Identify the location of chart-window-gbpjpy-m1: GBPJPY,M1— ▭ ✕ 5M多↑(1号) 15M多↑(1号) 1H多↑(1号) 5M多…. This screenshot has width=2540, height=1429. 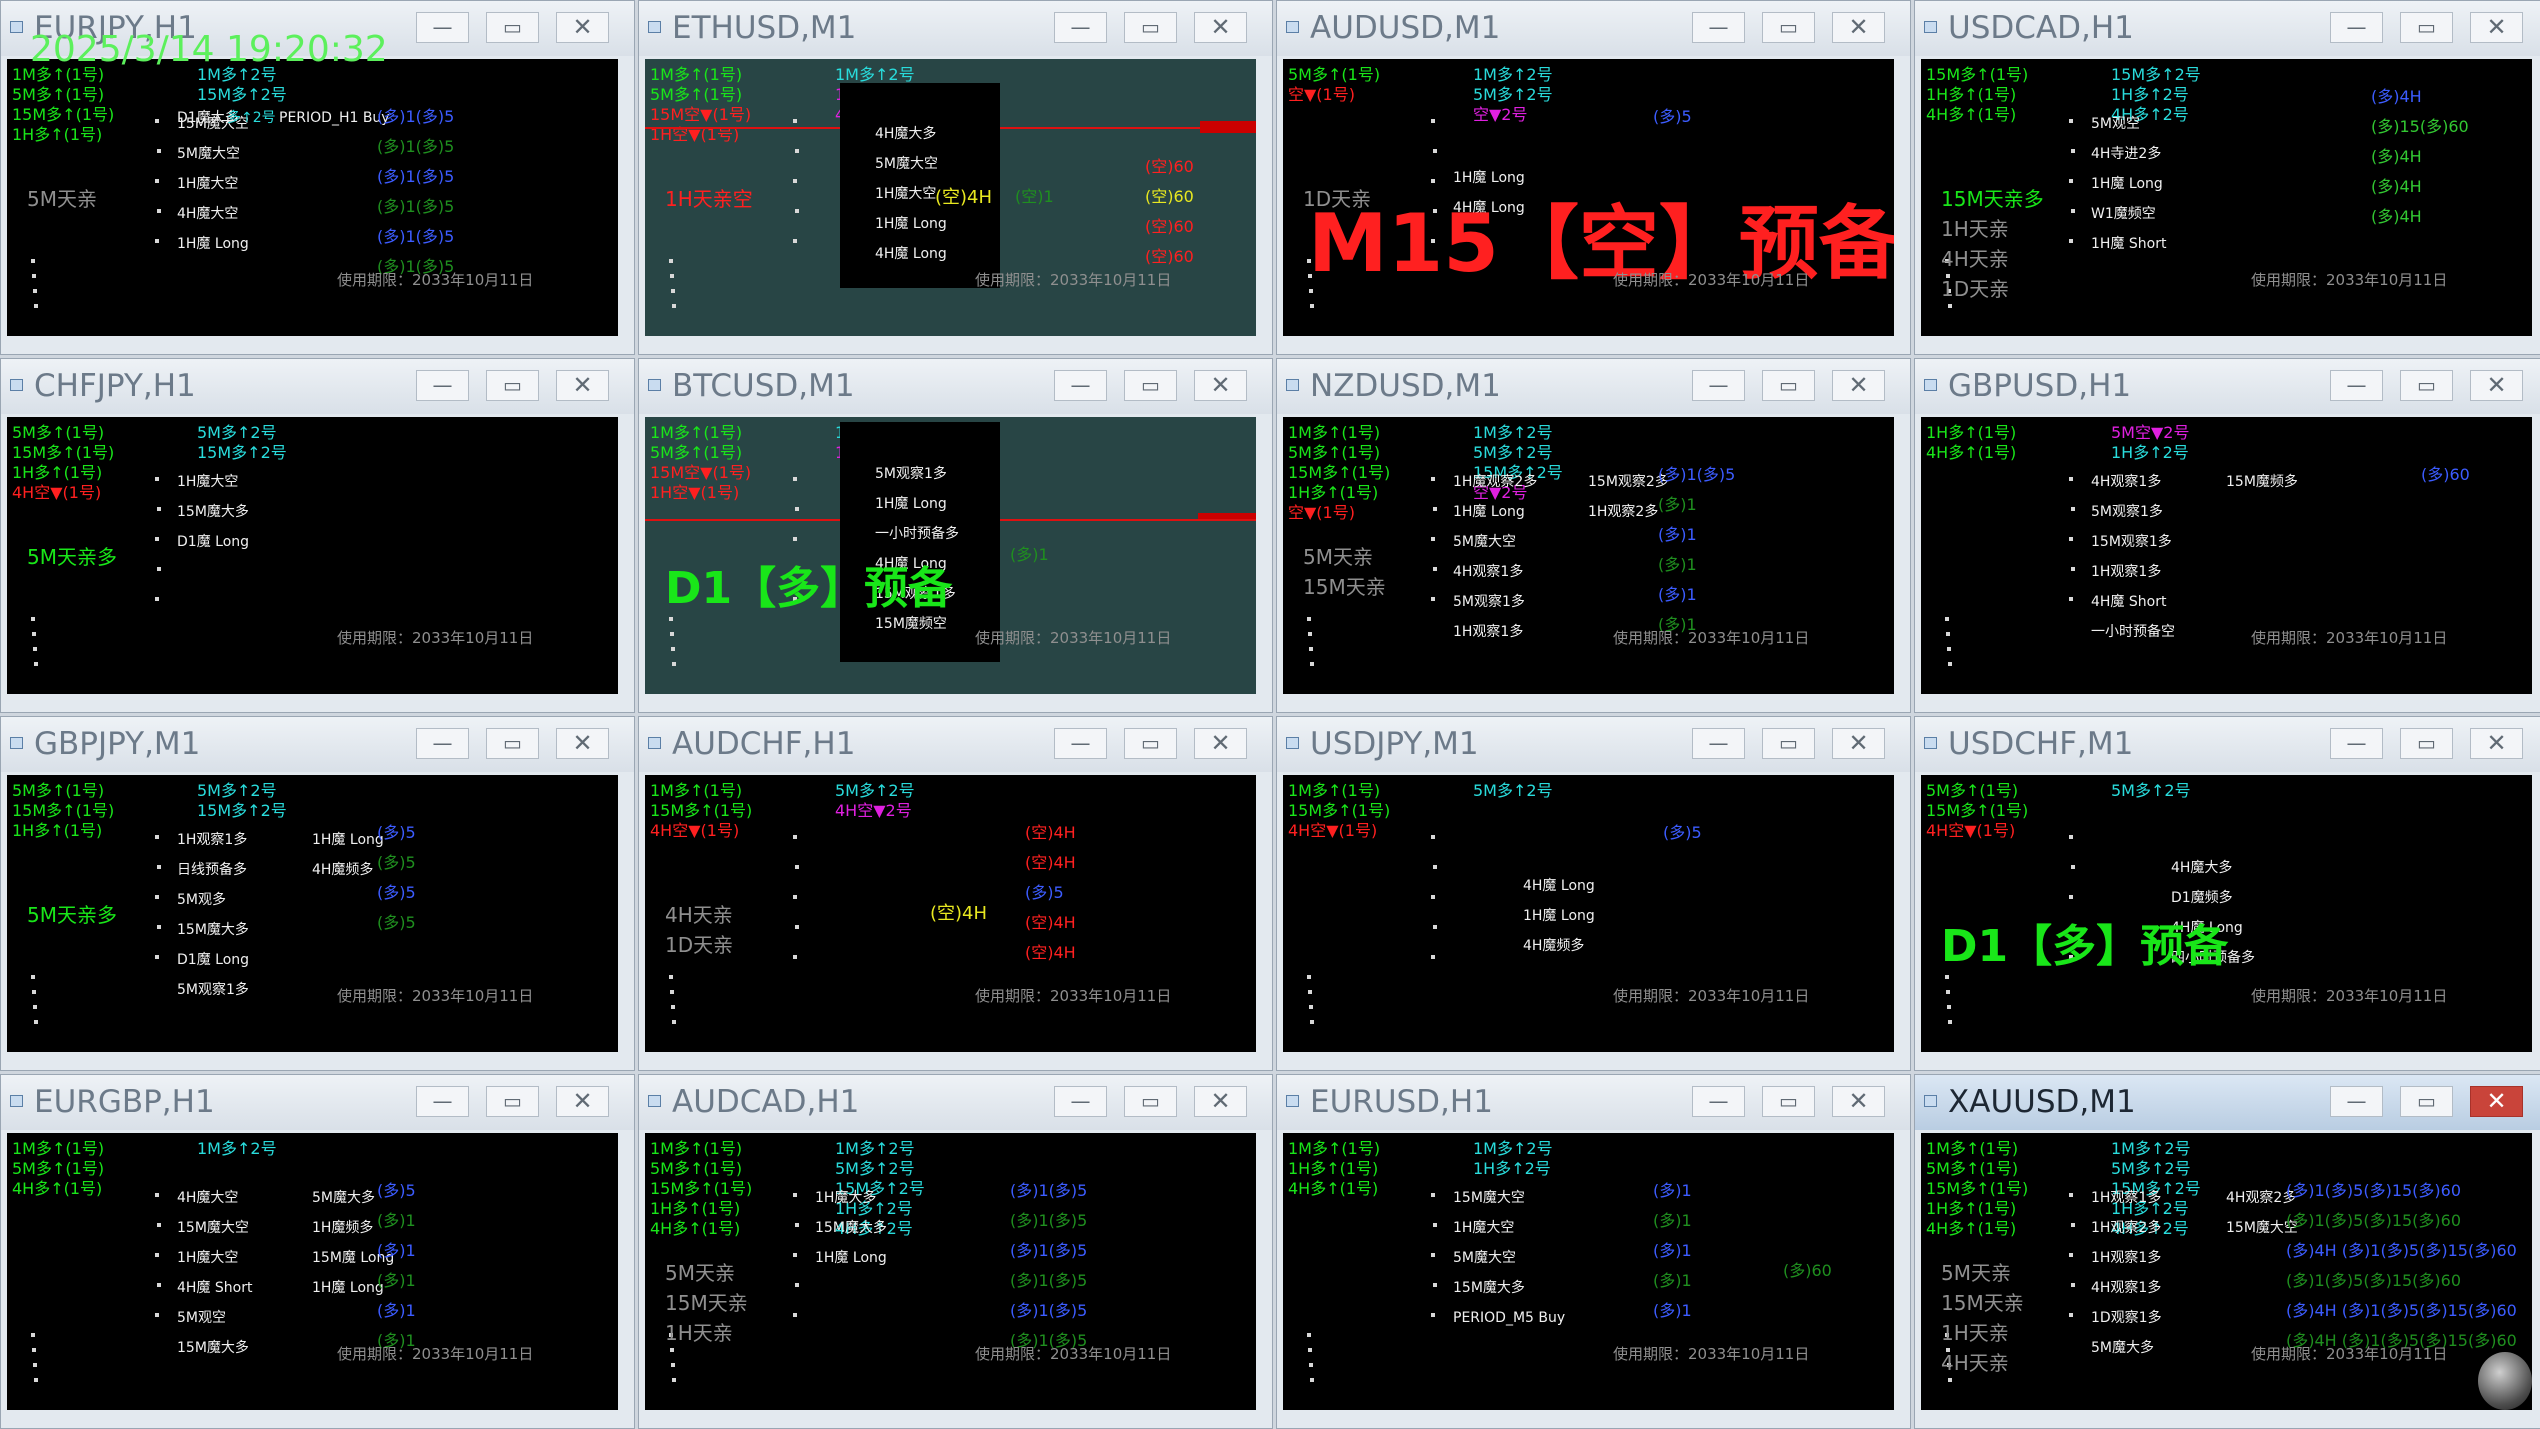
(317, 893).